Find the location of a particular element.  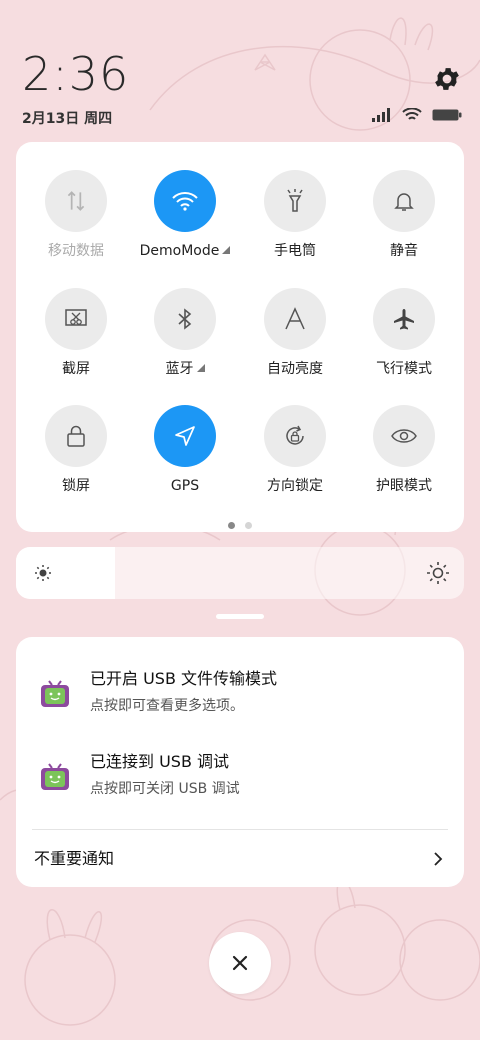

wifi-icon is located at coordinates (185, 201).